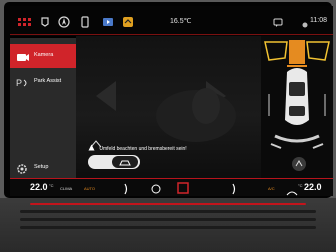  Describe the element at coordinates (23, 85) in the screenshot. I see `park-assist-icon: P` at that location.